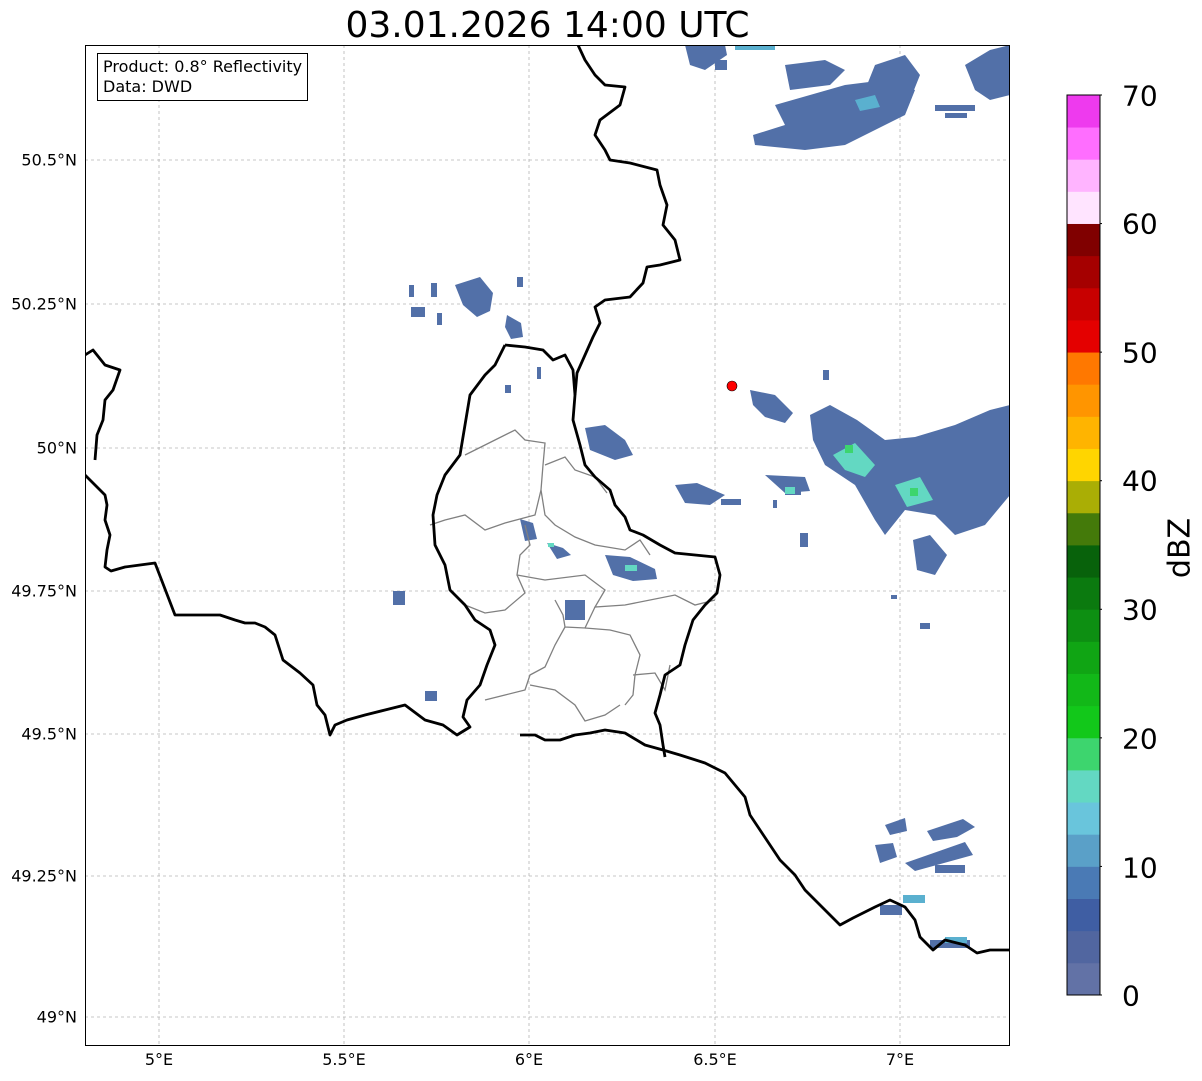 Image resolution: width=1202 pixels, height=1081 pixels. Describe the element at coordinates (159, 1059) in the screenshot. I see `lon-tick-label: 5°E` at that location.